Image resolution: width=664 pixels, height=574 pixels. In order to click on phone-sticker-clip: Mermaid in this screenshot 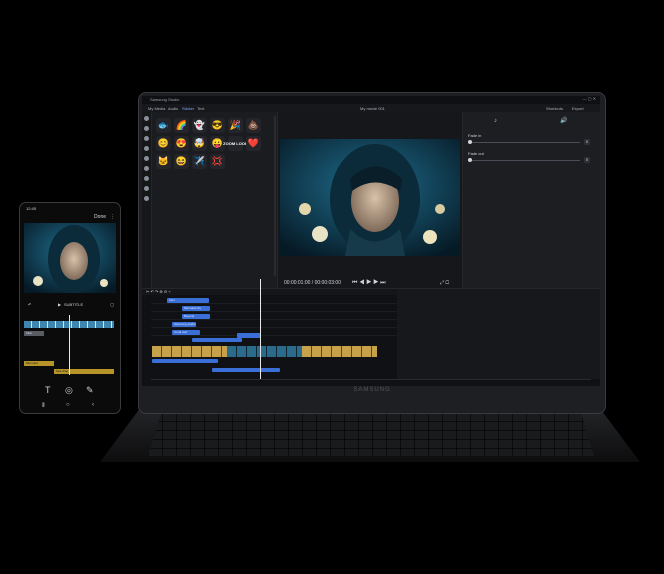, I will do `click(39, 363)`.